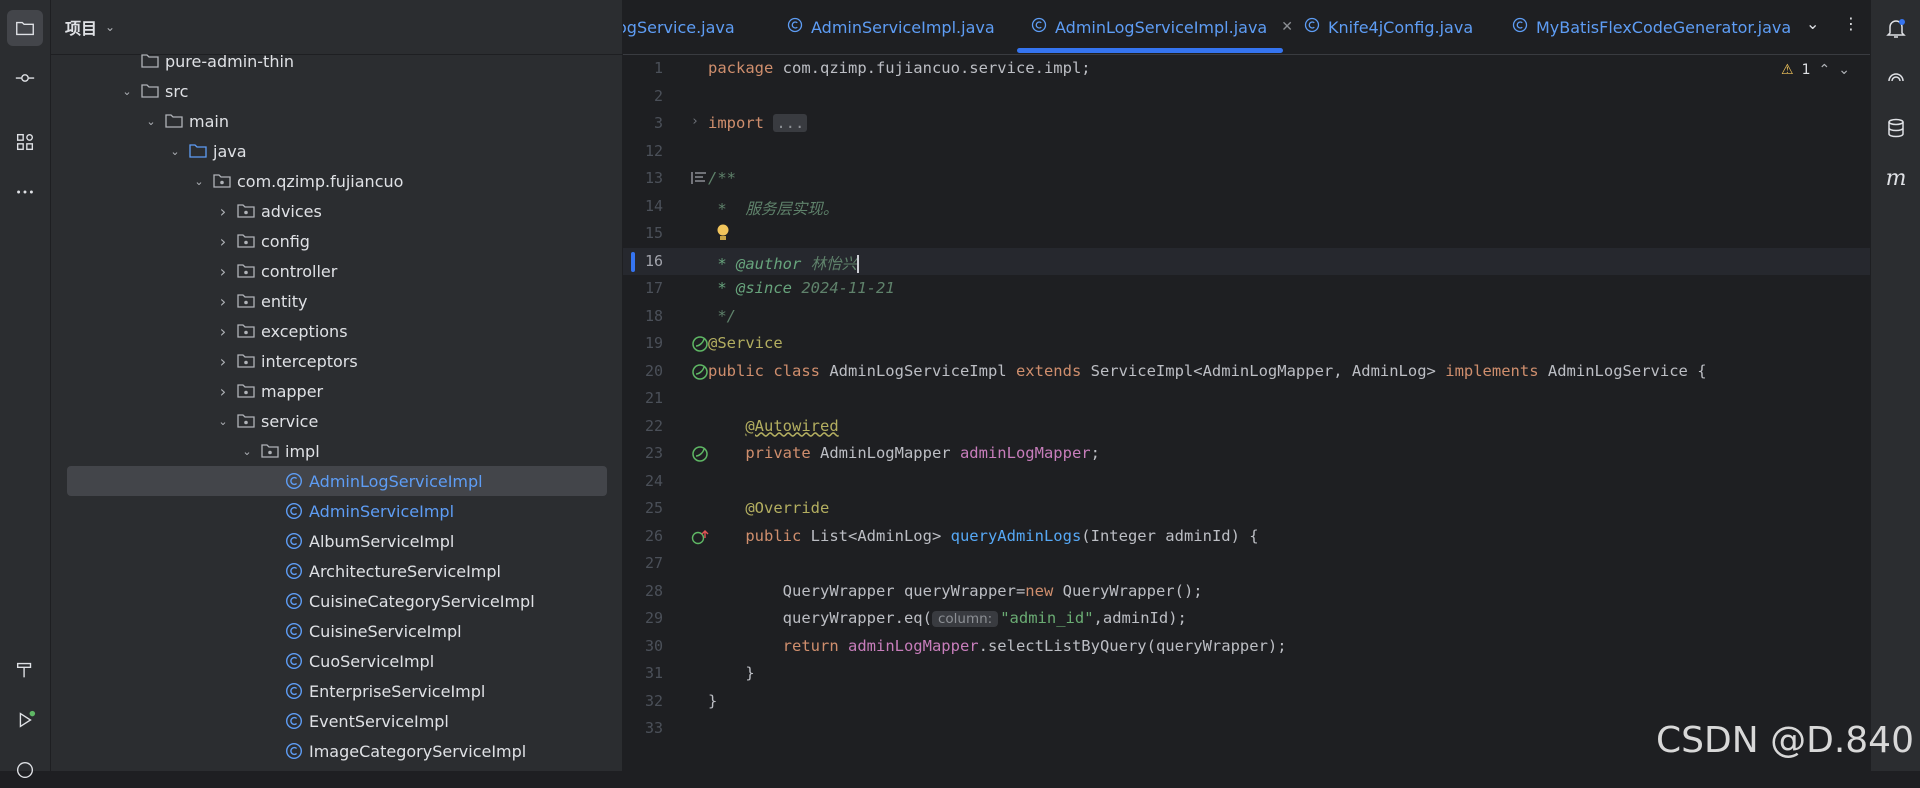 Image resolution: width=1920 pixels, height=788 pixels. What do you see at coordinates (405, 571) in the screenshot?
I see `tree-item-label: ArchitectureServiceImpl` at bounding box center [405, 571].